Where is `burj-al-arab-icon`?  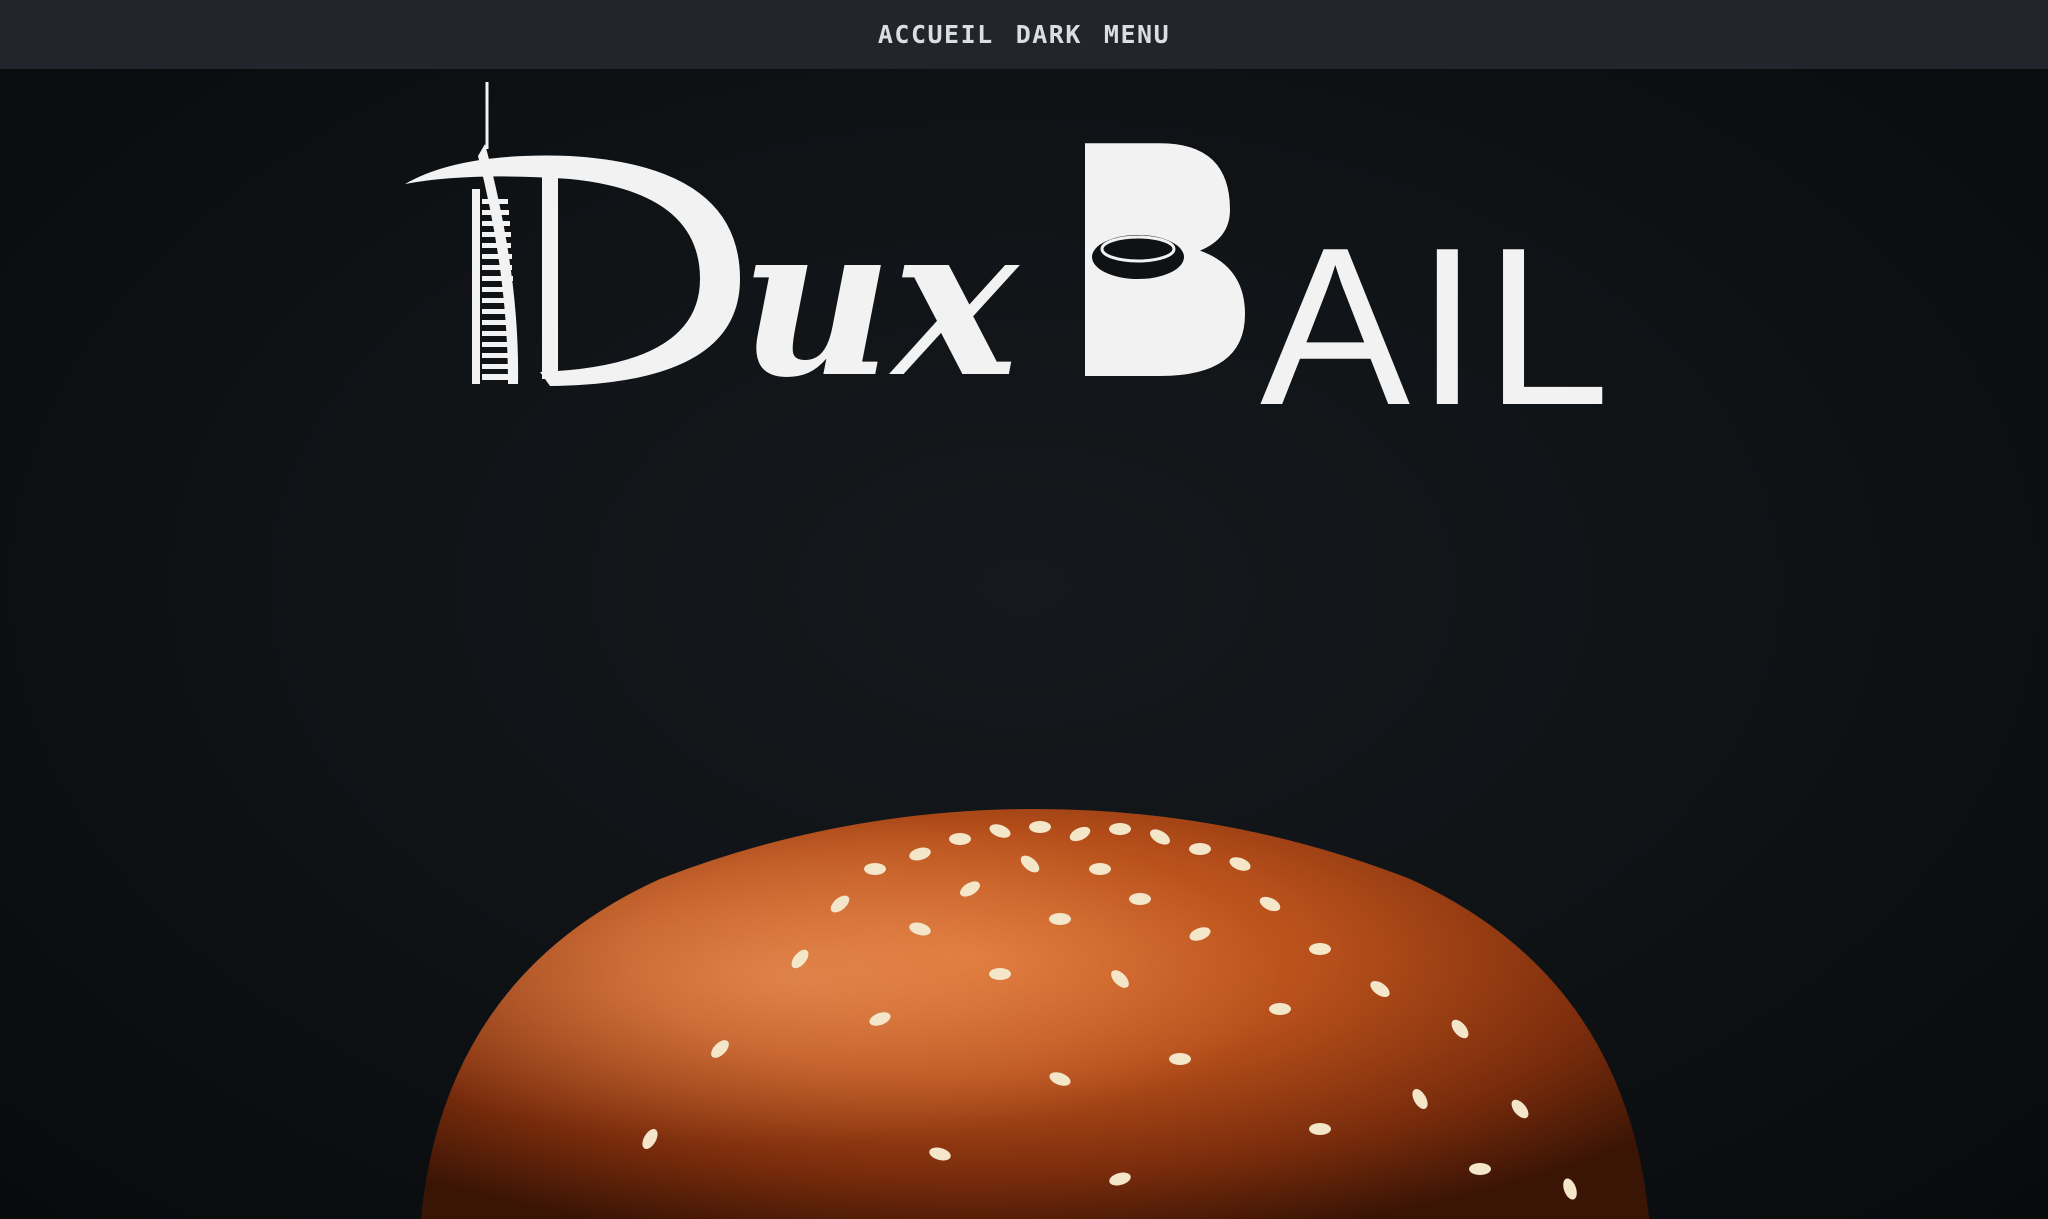
burj-al-arab-icon is located at coordinates (495, 233).